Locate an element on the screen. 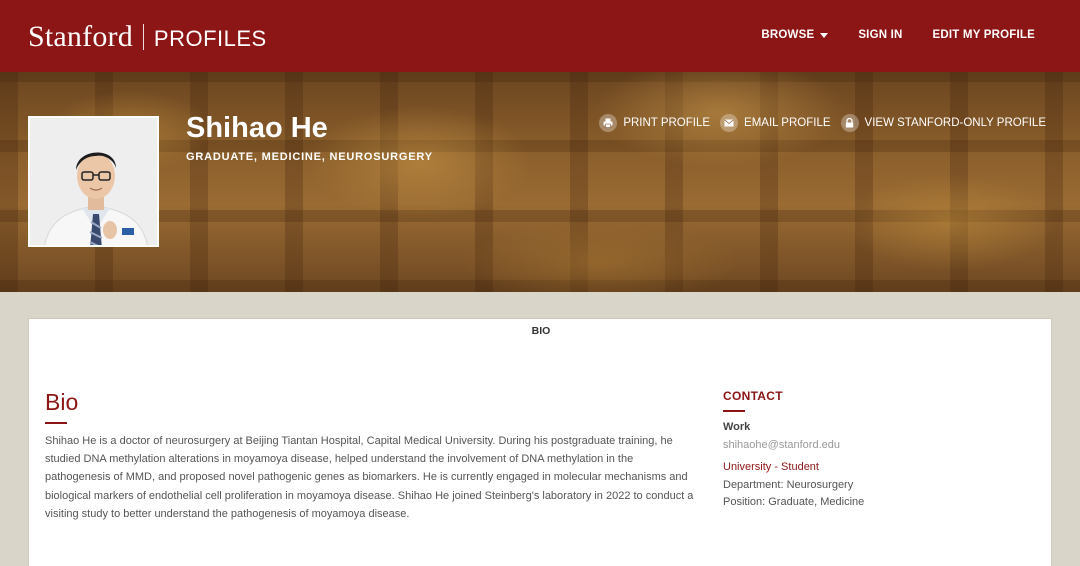  brand-profiles: PROFILES is located at coordinates (210, 38).